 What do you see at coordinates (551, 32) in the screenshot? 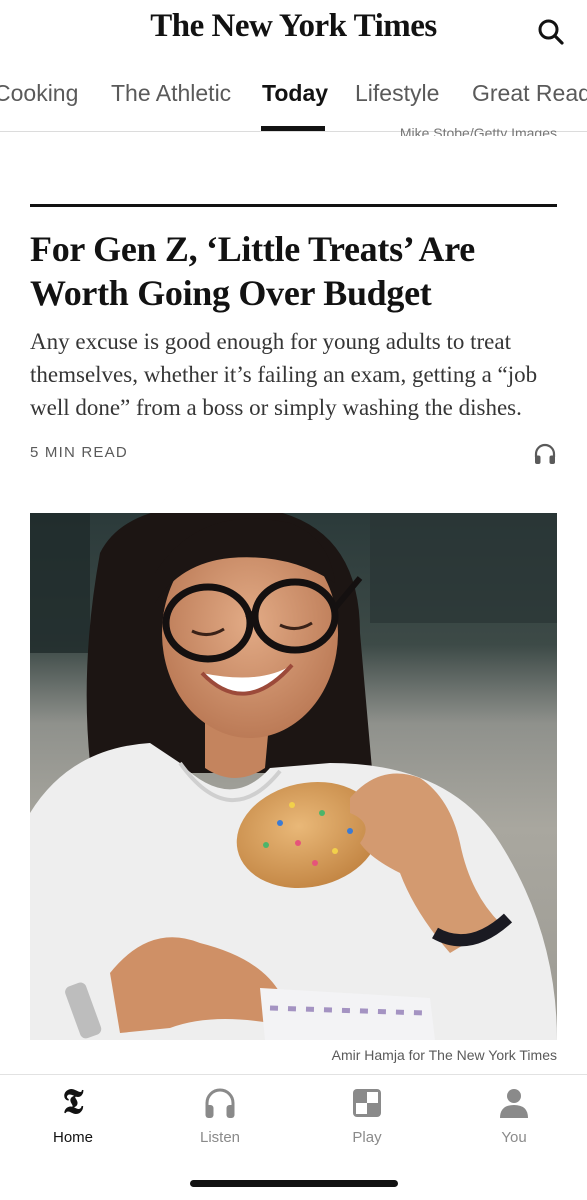
I see `search-icon` at bounding box center [551, 32].